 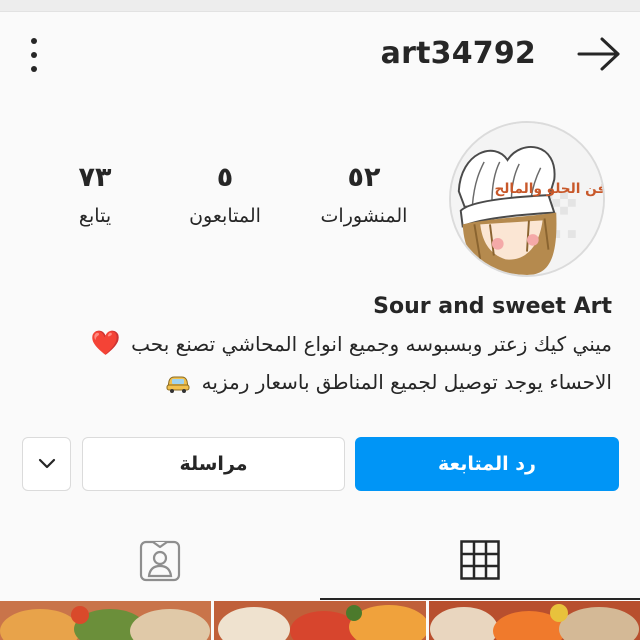 I want to click on message-button: مراسلة, so click(x=213, y=464).